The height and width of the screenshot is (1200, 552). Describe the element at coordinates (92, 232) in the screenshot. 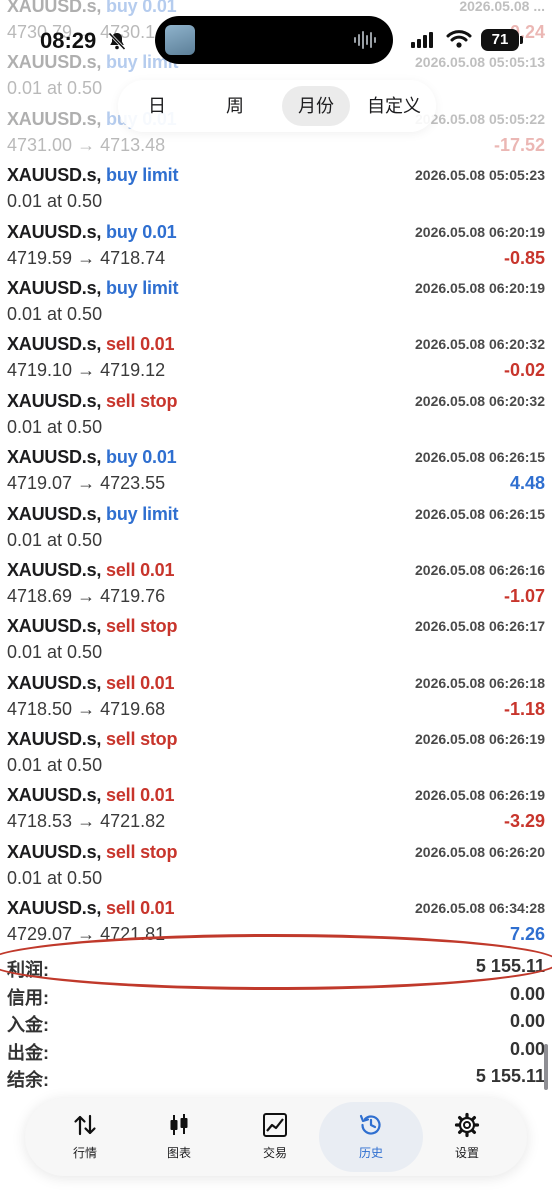

I see `trade-title: XAUUSD.s, buy 0.01` at that location.